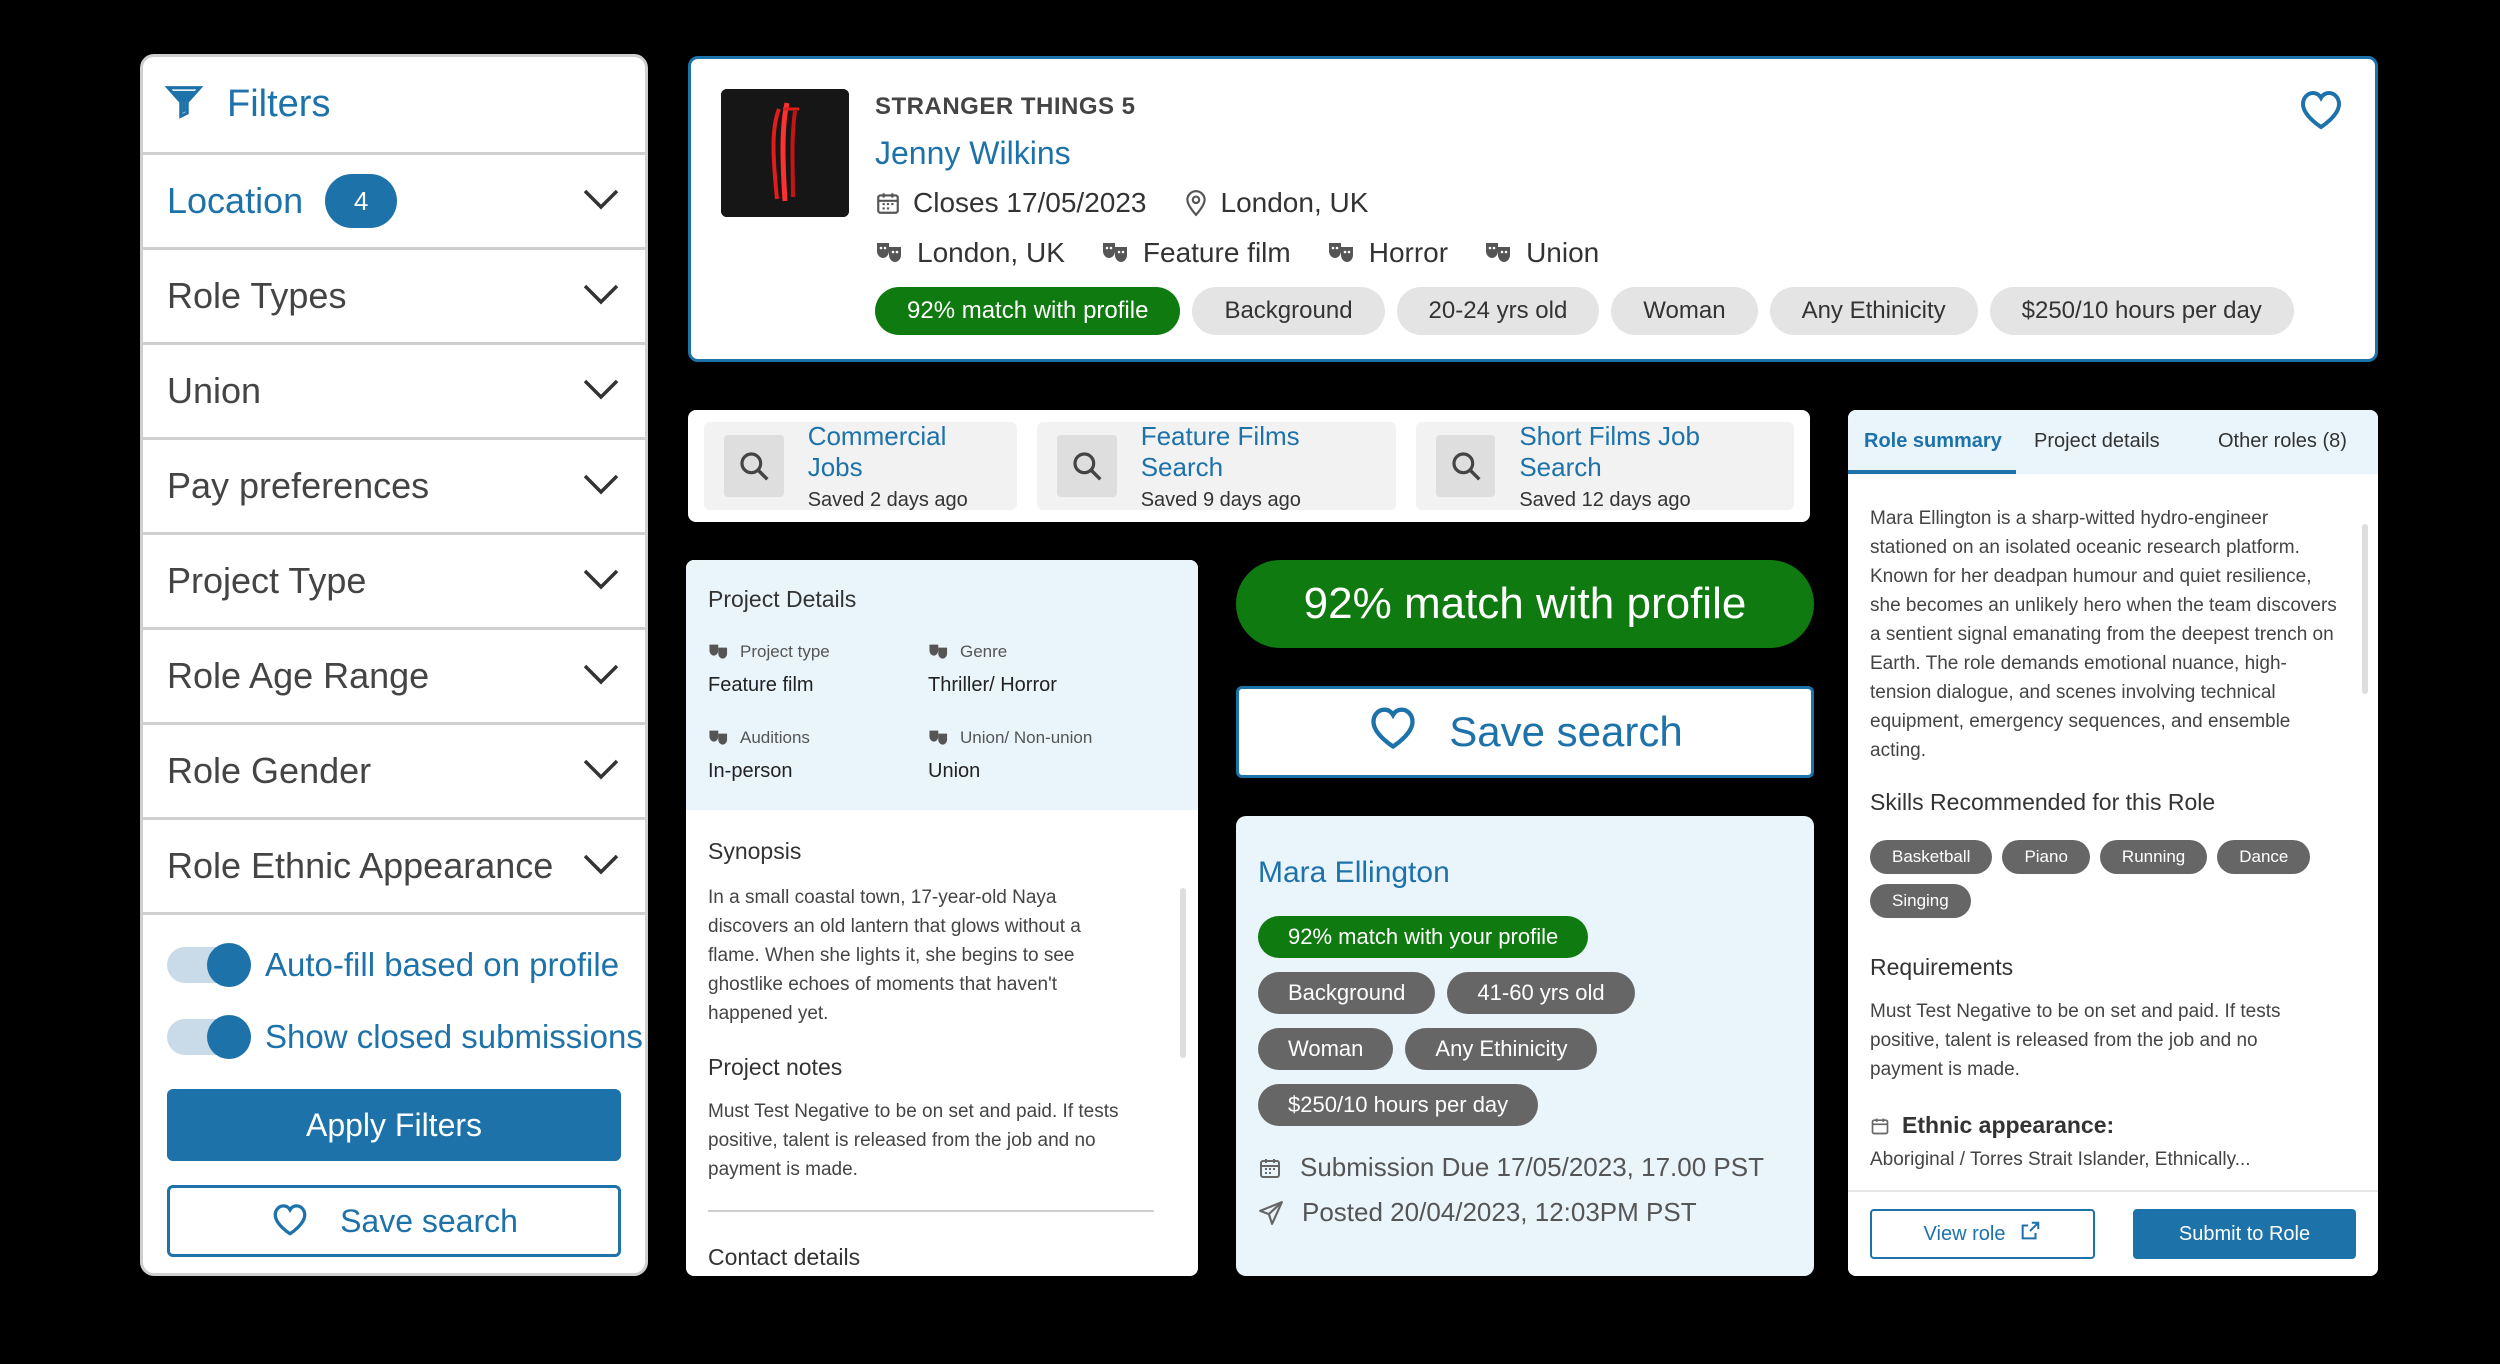 The image size is (2500, 1364). Describe the element at coordinates (2244, 1234) in the screenshot. I see `submit-to-role-button: Submit to Role` at that location.